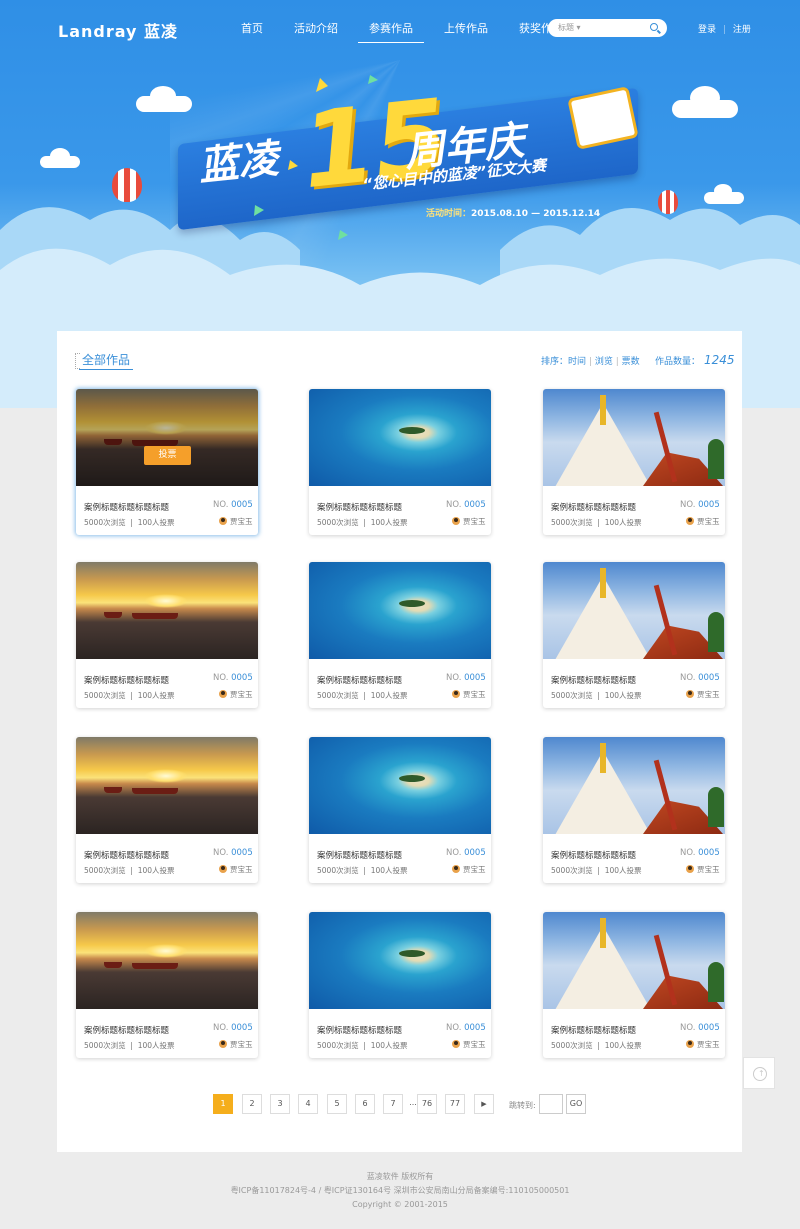  What do you see at coordinates (484, 1104) in the screenshot?
I see `next-page-button: ▶` at bounding box center [484, 1104].